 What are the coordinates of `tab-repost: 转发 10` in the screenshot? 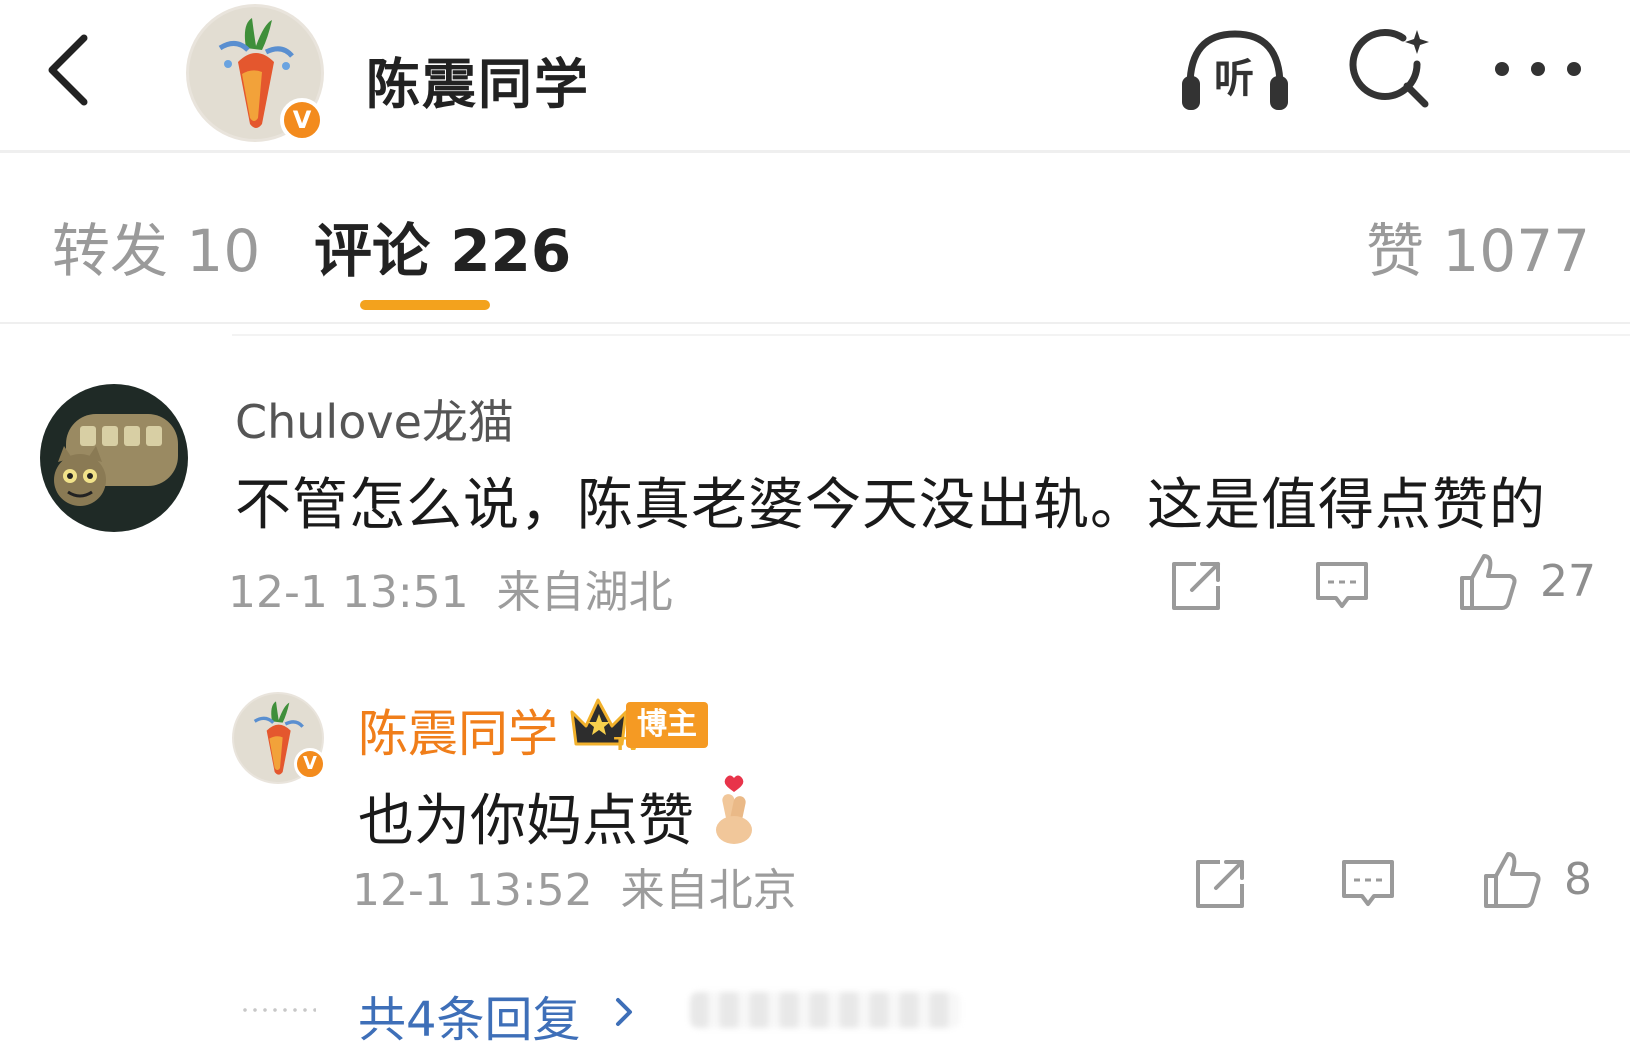 It's located at (156, 246).